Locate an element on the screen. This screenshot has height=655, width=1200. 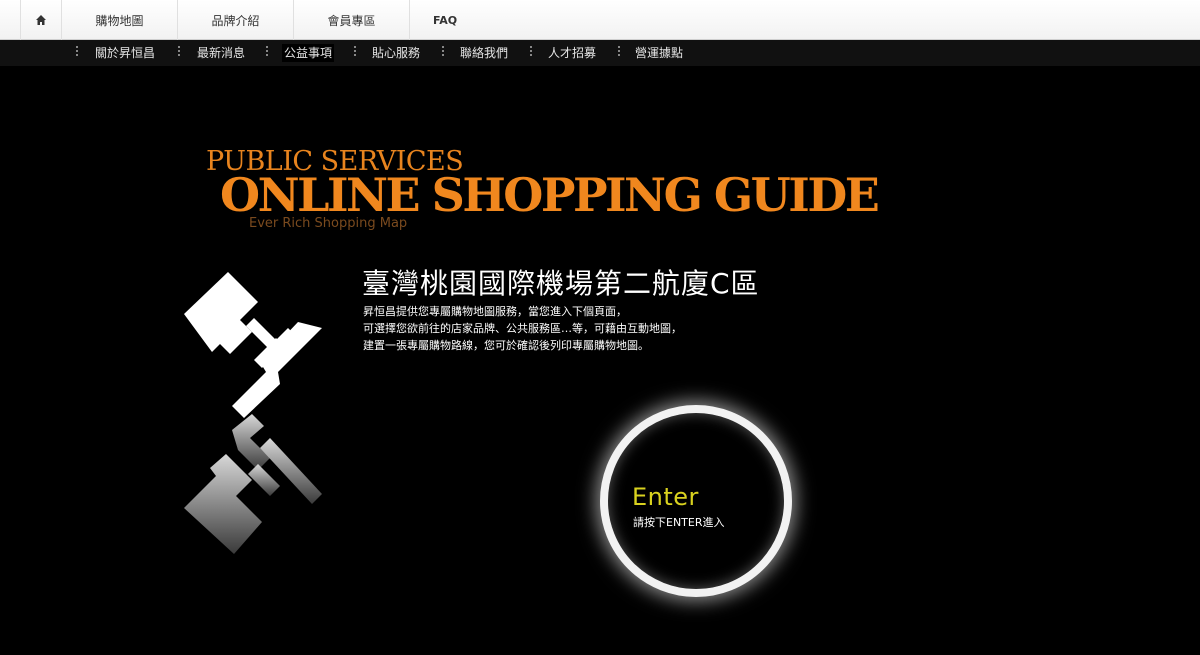
tab-member-zone: 會員專區 is located at coordinates (352, 20).